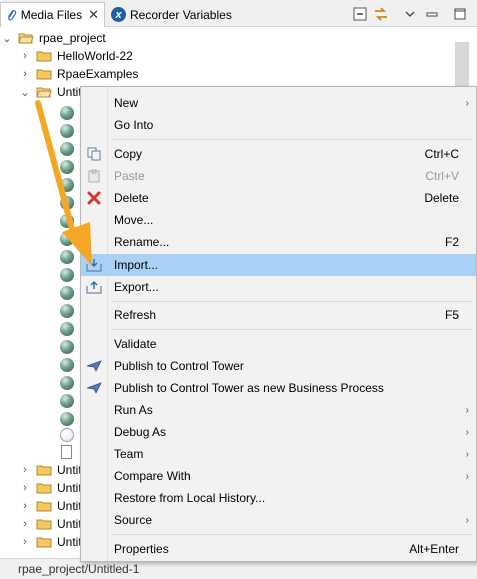  What do you see at coordinates (12, 15) in the screenshot?
I see `paperclip-icon` at bounding box center [12, 15].